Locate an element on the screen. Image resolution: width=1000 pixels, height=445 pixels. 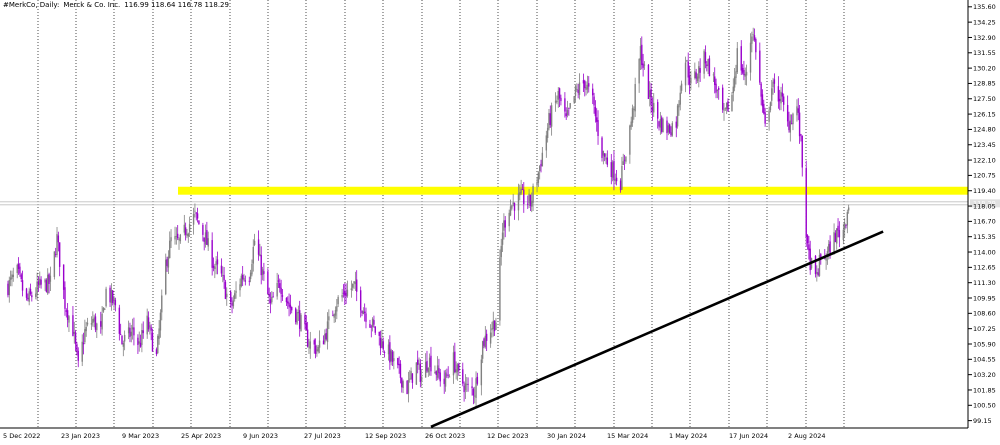
price-axis-label: 131.55 is located at coordinates (984, 53).